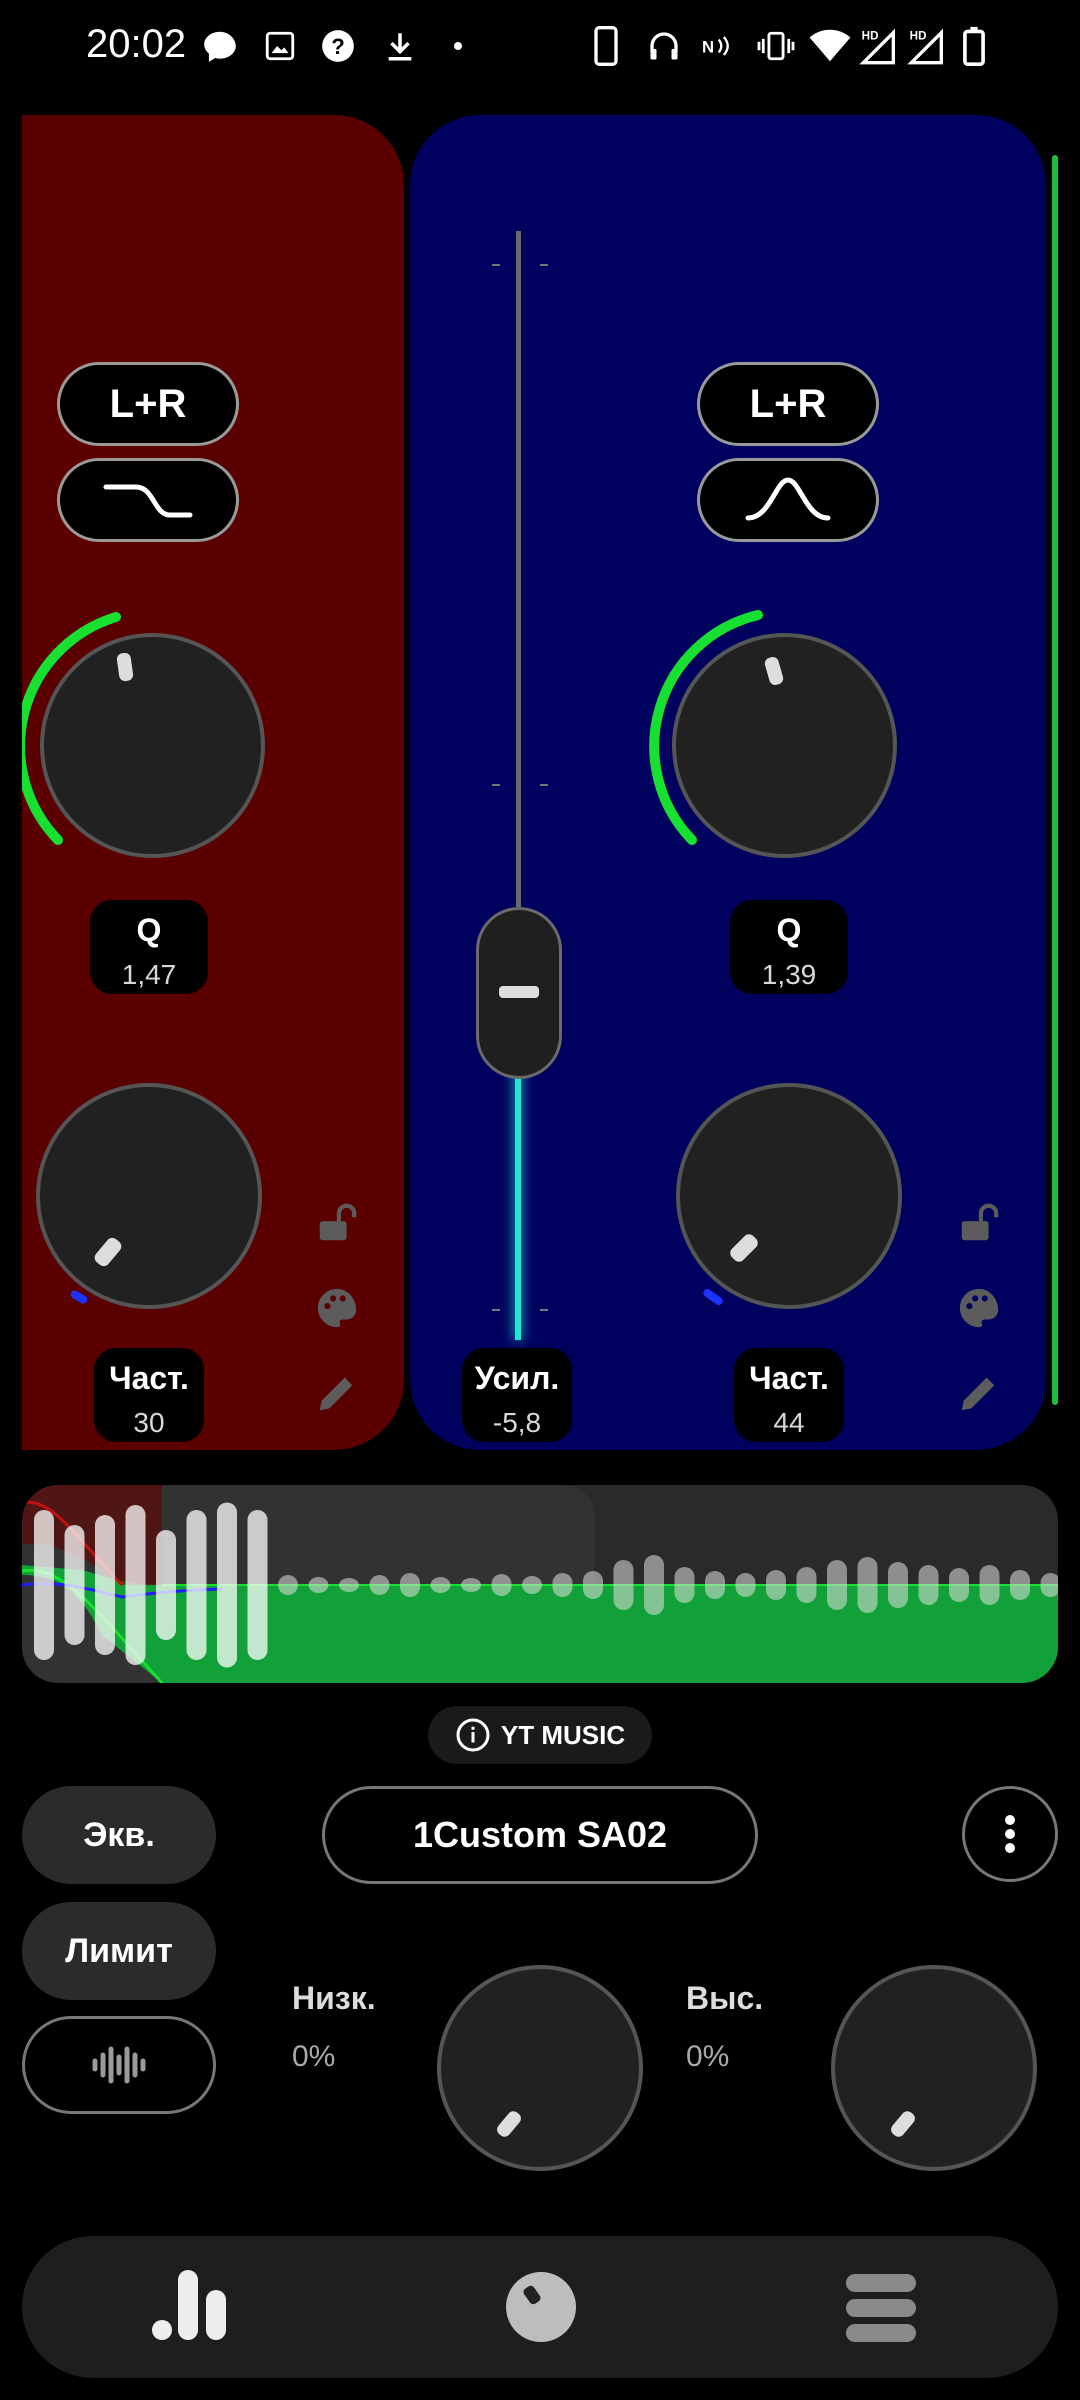 This screenshot has height=2400, width=1080. I want to click on equalizer-bars-icon, so click(192, 2308).